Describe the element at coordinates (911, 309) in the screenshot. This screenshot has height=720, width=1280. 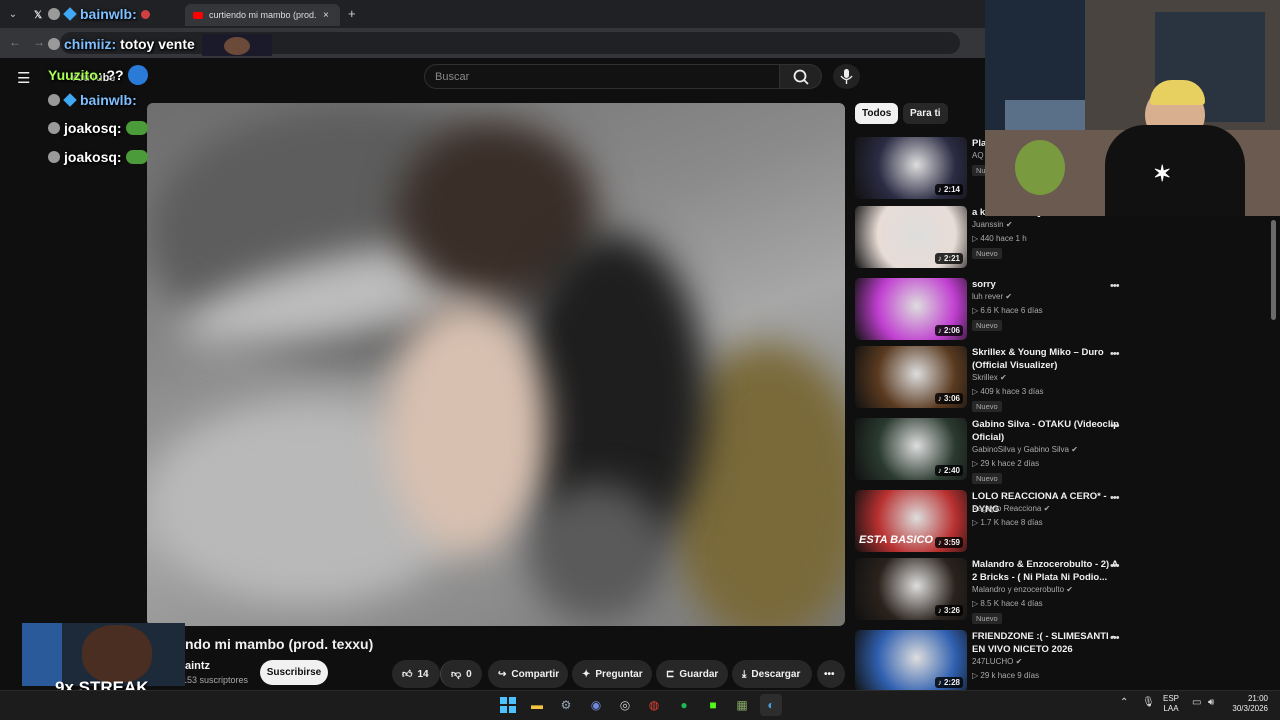
I see `video-thumbnail: ♪ 2:06` at that location.